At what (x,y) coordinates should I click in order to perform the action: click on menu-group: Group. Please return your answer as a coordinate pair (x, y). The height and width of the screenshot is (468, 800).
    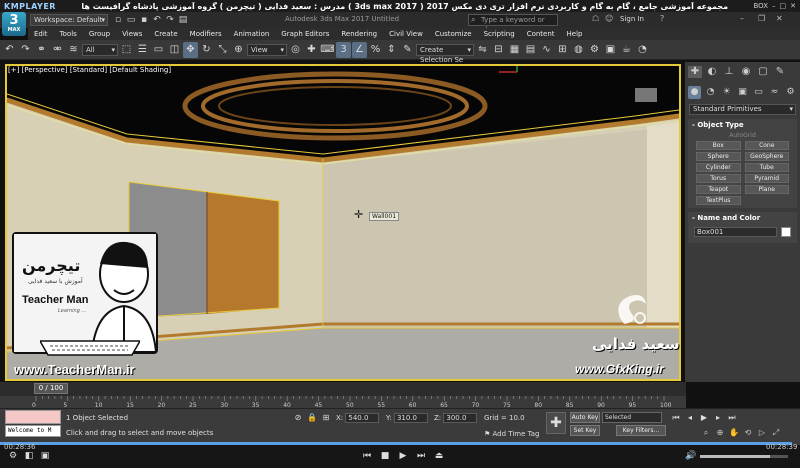
    Looking at the image, I should click on (99, 34).